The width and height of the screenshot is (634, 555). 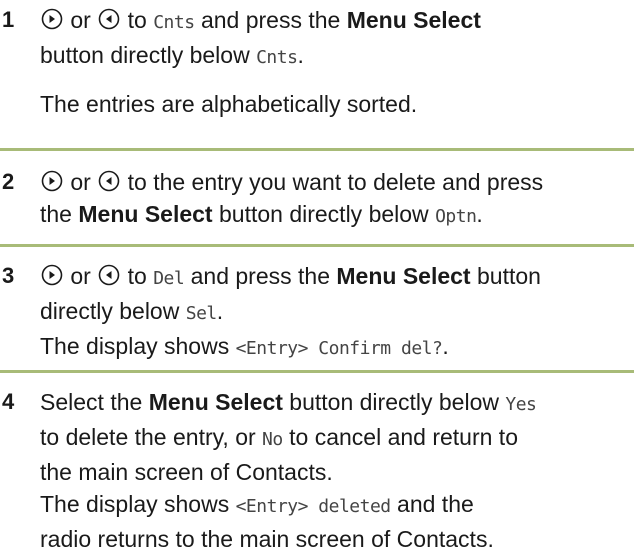 I want to click on display-text: <Entry> Confirm del?, so click(x=339, y=348).